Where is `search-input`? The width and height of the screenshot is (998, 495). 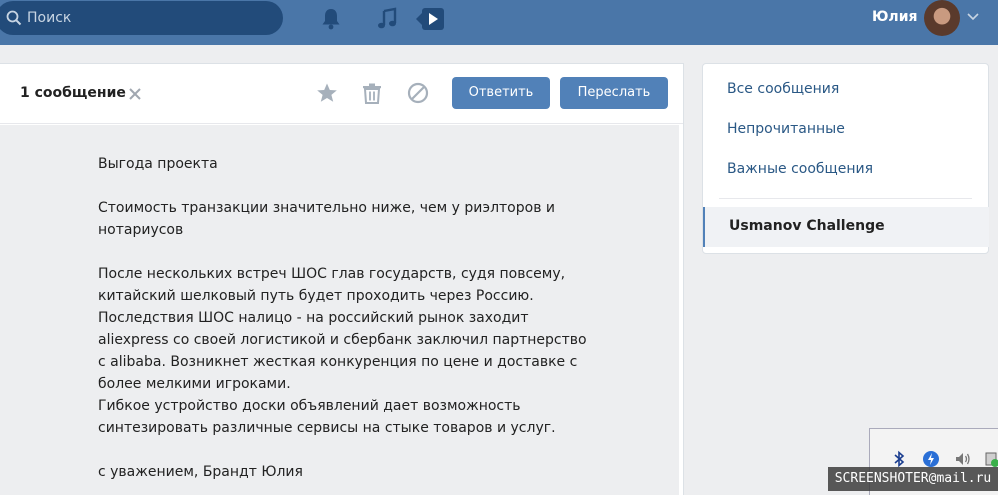
search-input is located at coordinates (147, 18).